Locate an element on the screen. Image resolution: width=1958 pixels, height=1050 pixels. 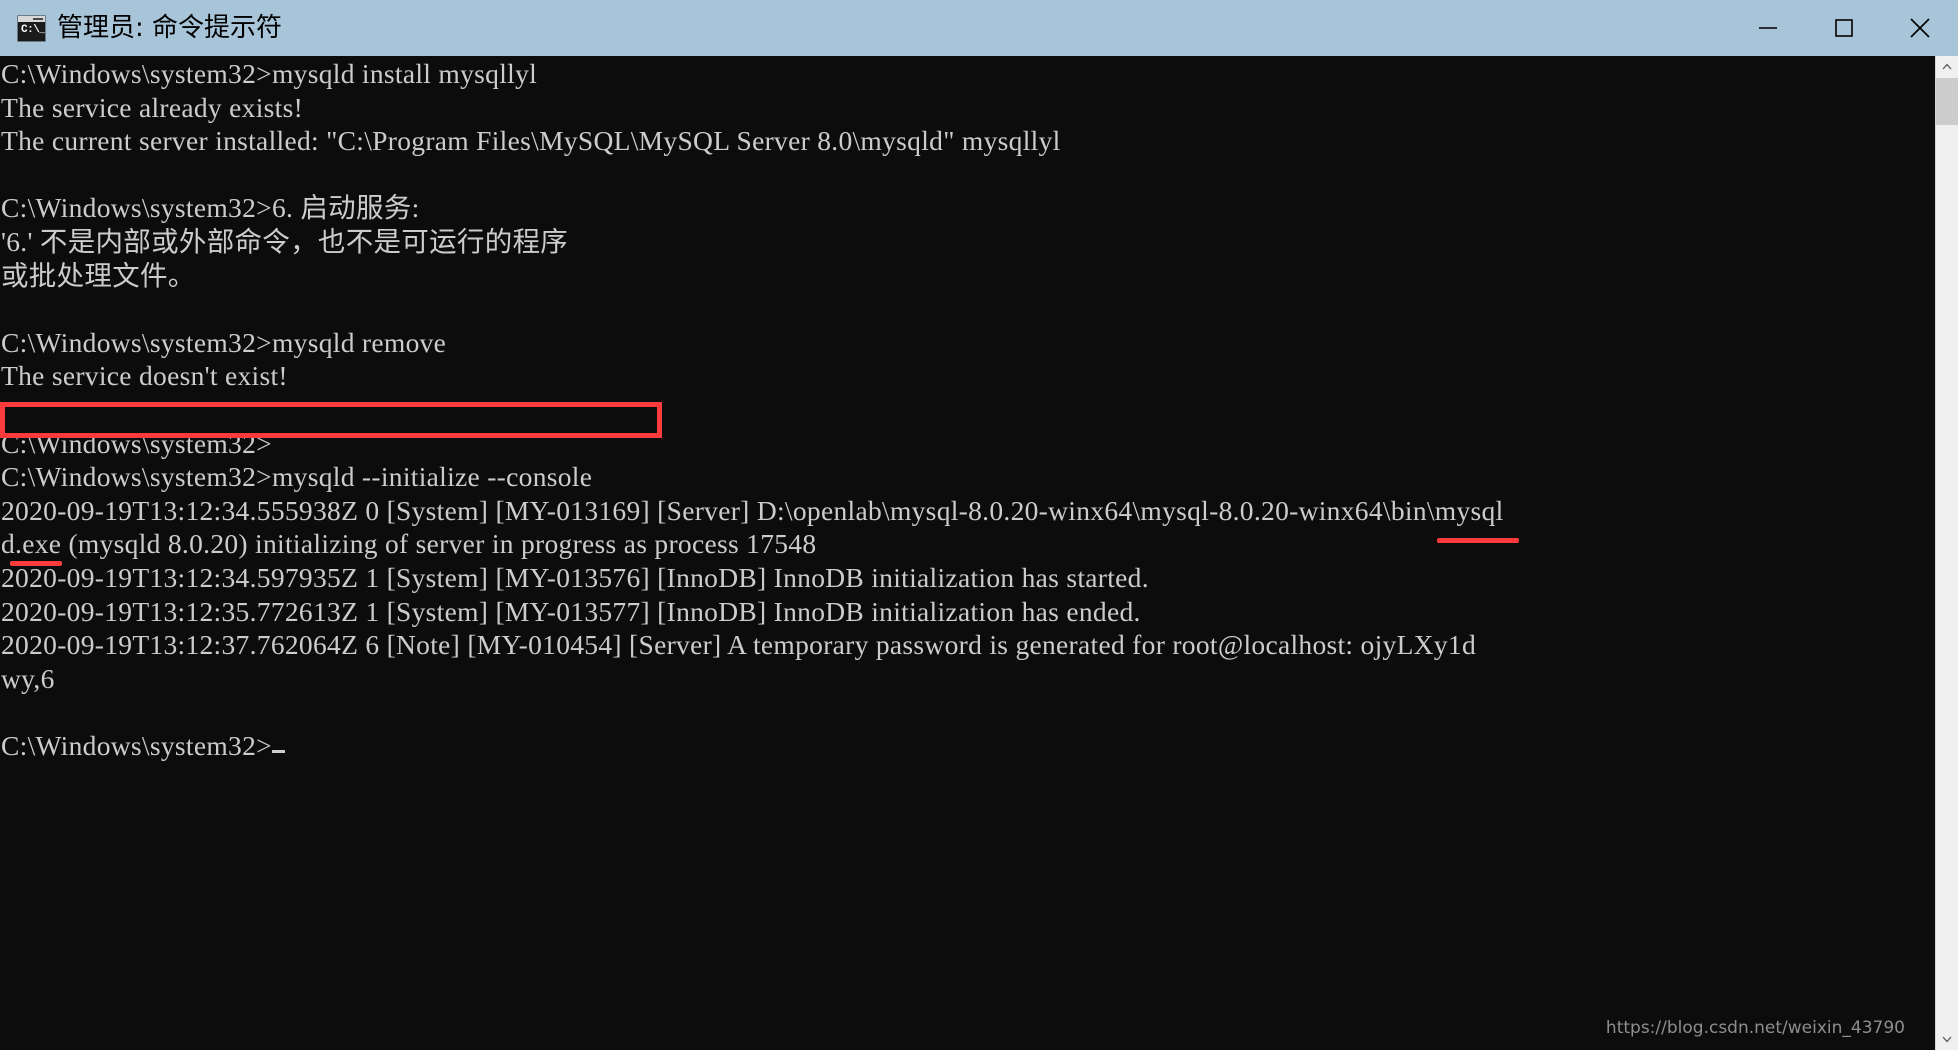
window-controls is located at coordinates (1844, 28).